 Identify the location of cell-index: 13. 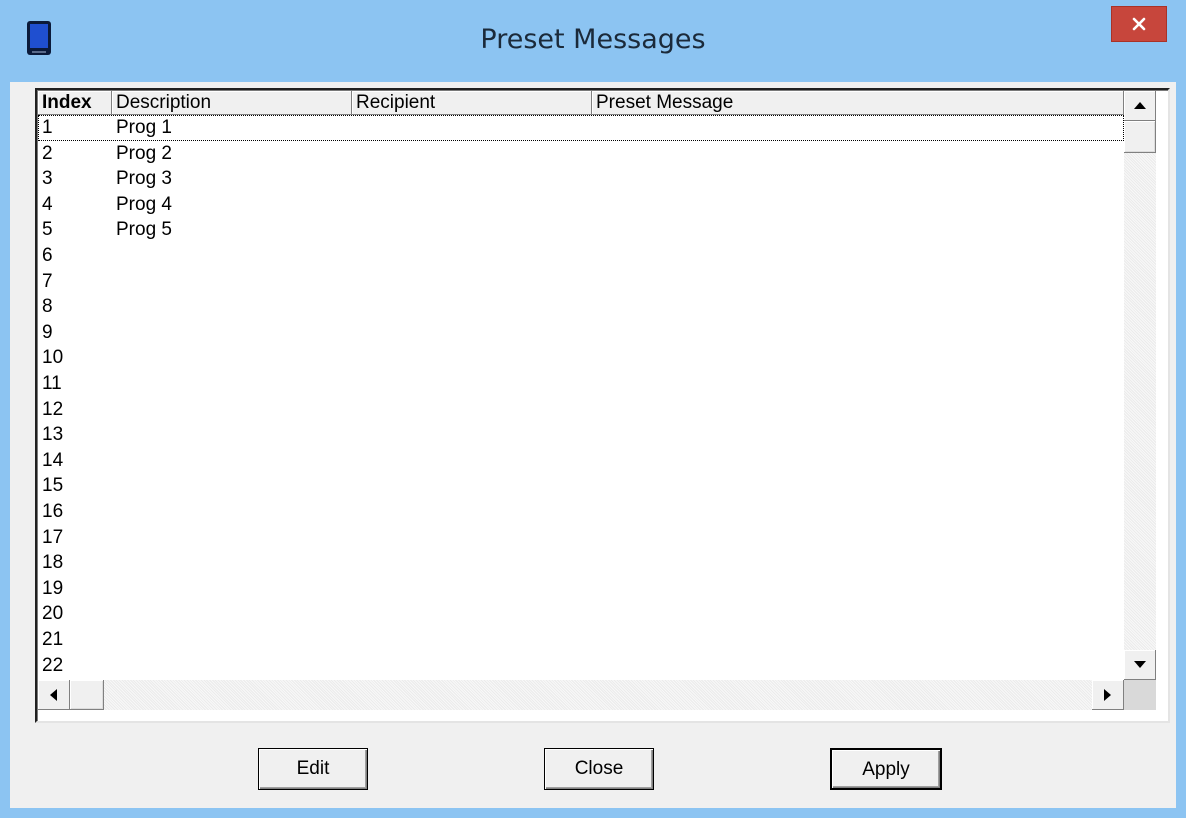
(53, 435).